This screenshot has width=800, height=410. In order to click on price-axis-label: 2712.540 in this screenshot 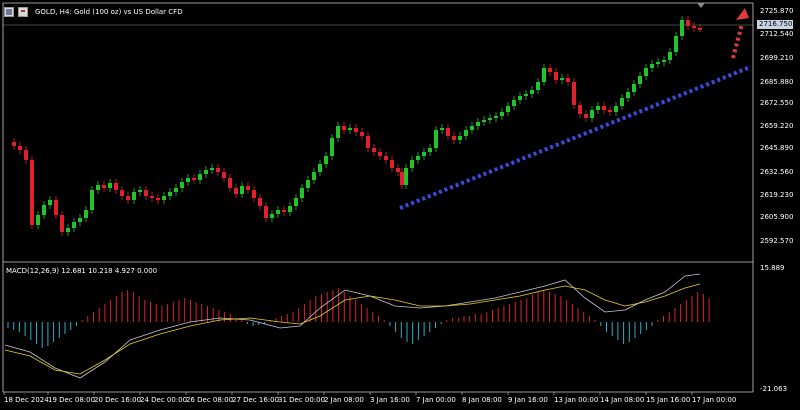, I will do `click(777, 34)`.